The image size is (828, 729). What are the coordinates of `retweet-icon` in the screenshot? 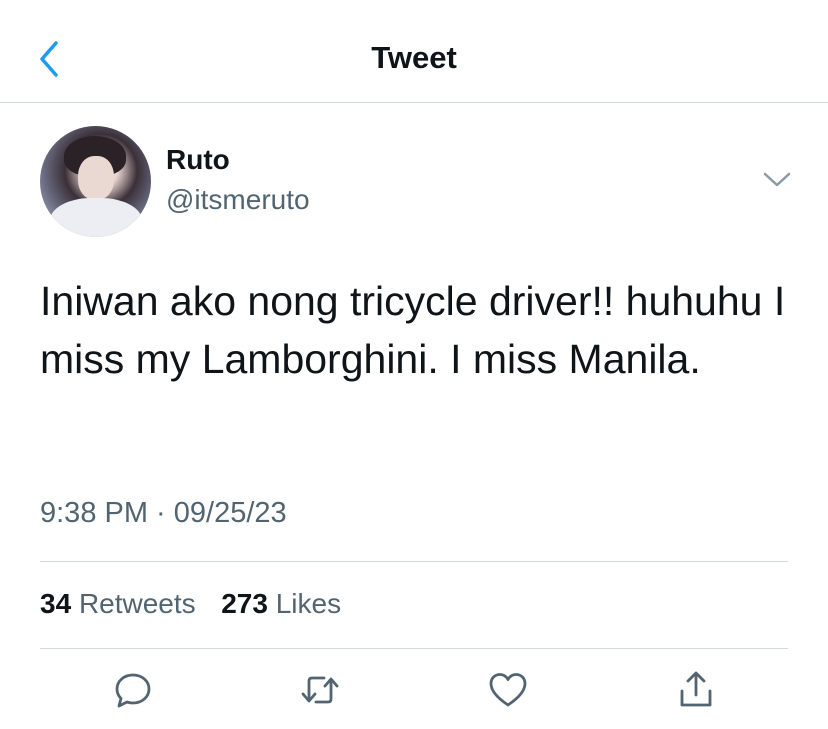 It's located at (320, 690).